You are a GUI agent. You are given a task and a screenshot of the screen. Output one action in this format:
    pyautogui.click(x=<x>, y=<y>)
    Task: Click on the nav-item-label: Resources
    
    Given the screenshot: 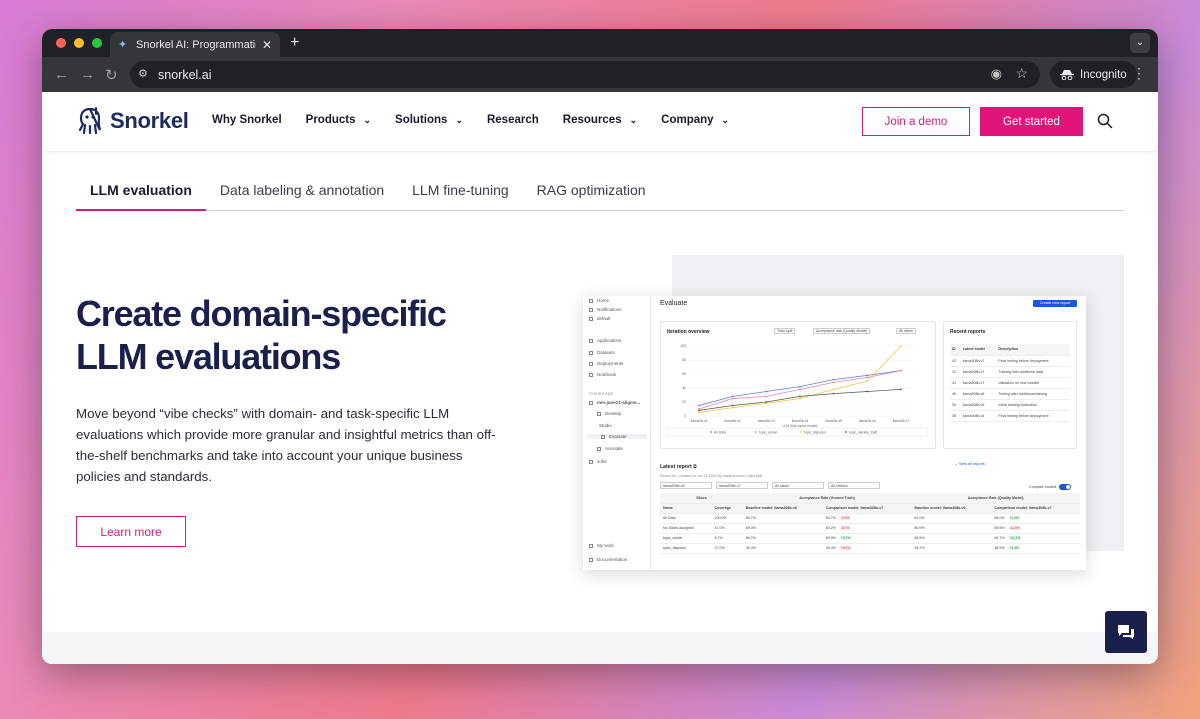 What is the action you would take?
    pyautogui.click(x=592, y=120)
    